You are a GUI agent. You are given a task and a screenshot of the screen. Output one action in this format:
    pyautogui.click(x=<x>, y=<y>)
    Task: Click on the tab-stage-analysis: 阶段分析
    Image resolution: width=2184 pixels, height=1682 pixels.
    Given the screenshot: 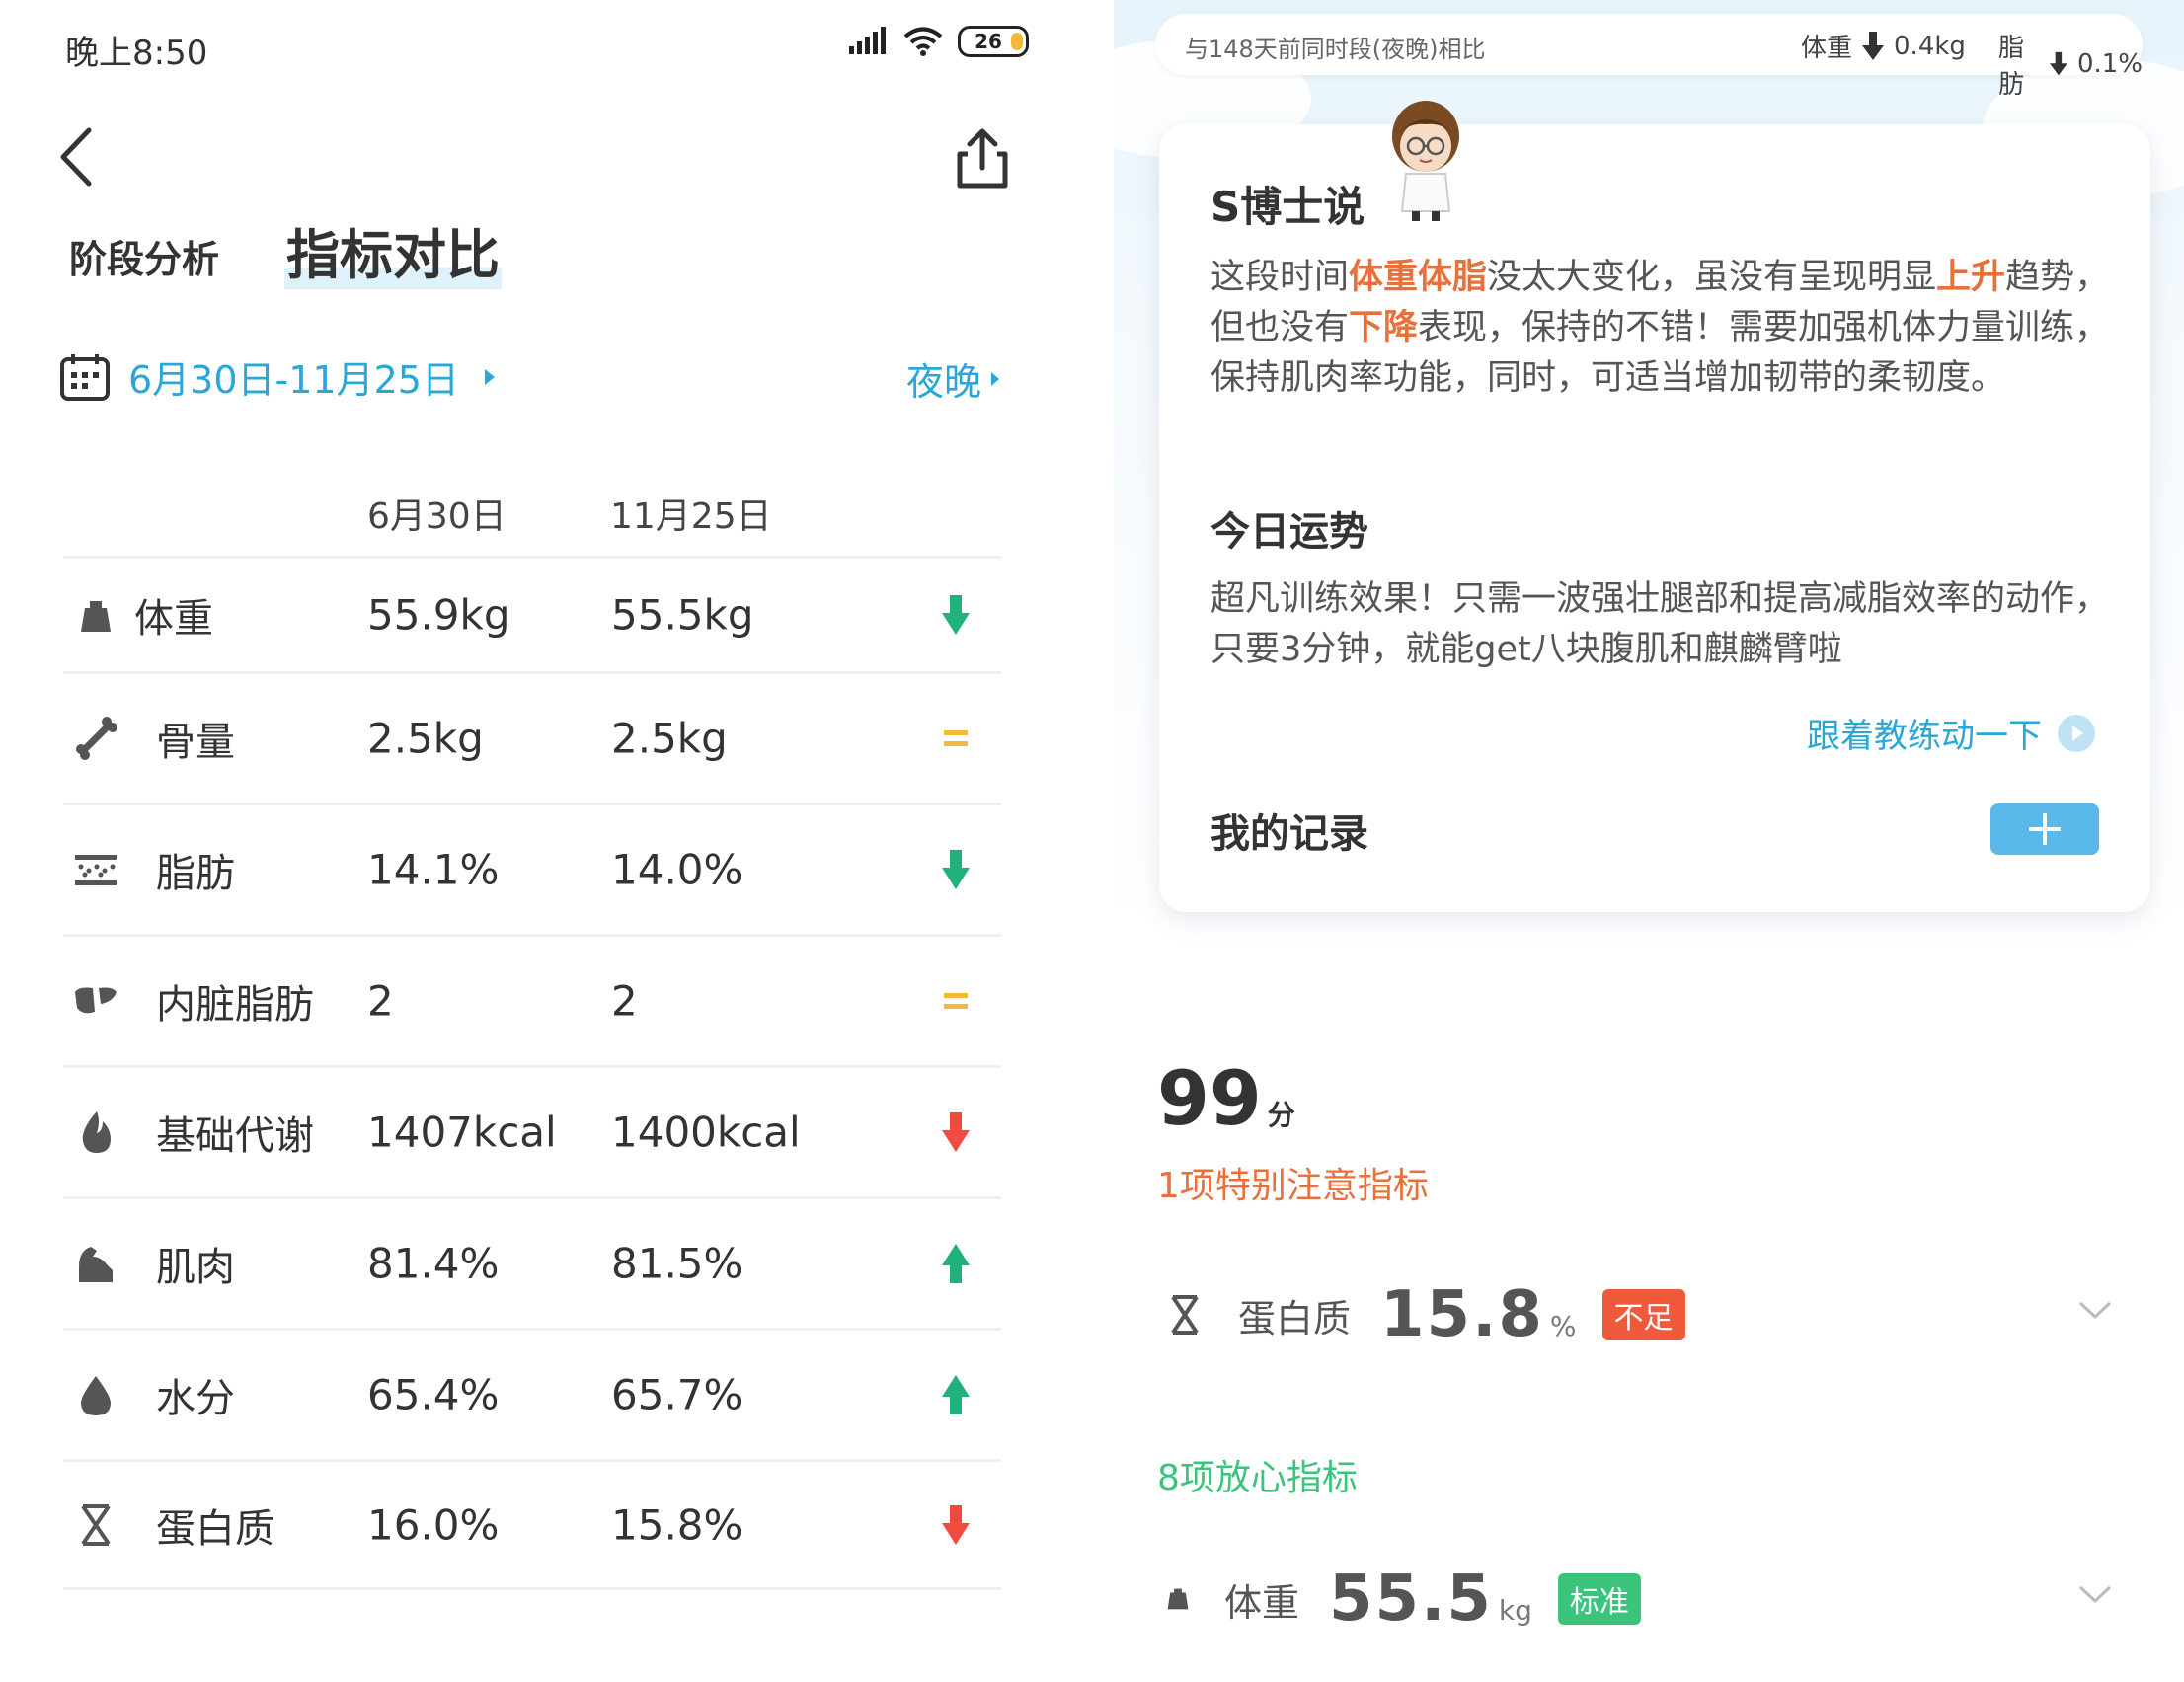 What is the action you would take?
    pyautogui.click(x=144, y=256)
    